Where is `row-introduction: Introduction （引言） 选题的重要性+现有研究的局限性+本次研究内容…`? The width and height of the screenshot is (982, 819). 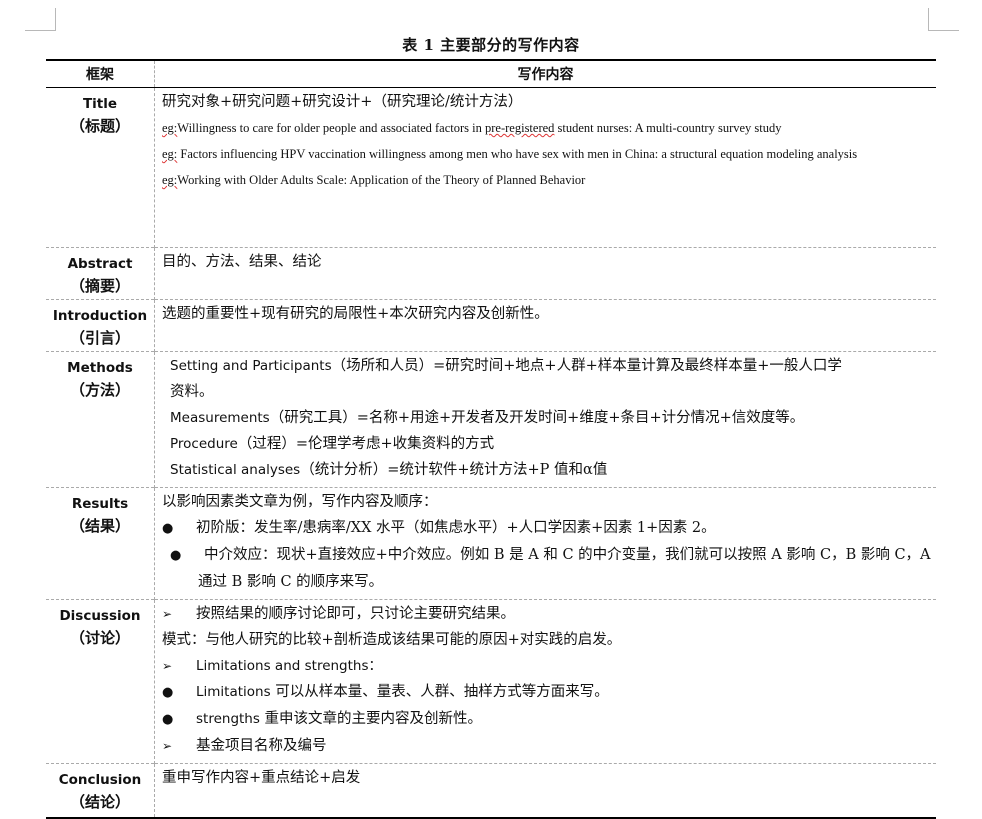 row-introduction: Introduction （引言） 选题的重要性+现有研究的局限性+本次研究内容… is located at coordinates (491, 325).